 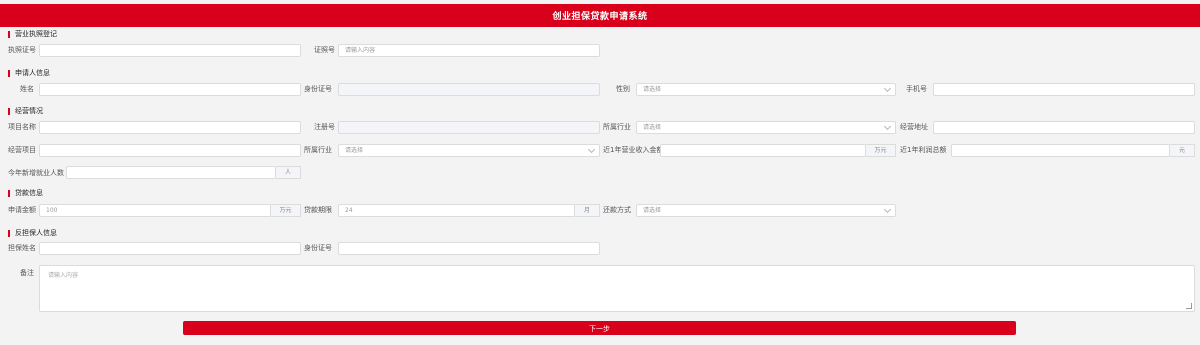 I want to click on section-title: 营业执照登记, so click(x=36, y=34).